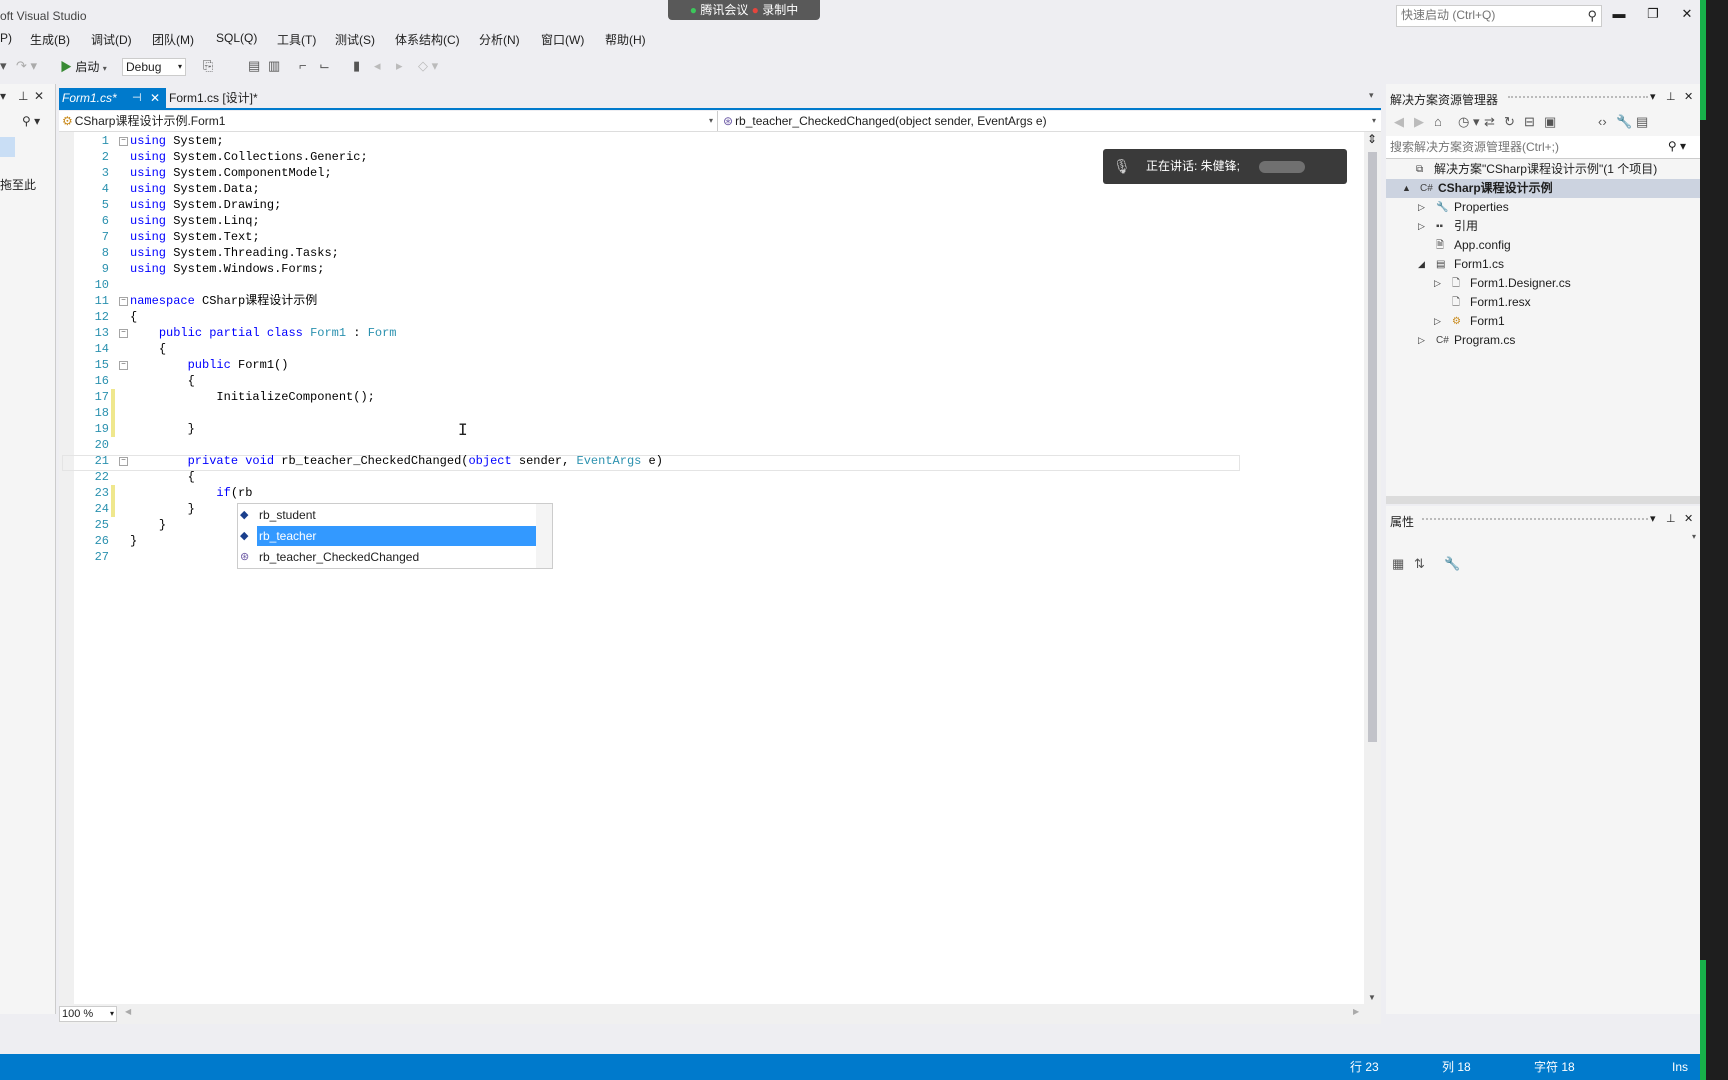  Describe the element at coordinates (388, 121) in the screenshot. I see `type-dropdown: ⚙ CSharp课程设计示例.Form1 ▾` at that location.